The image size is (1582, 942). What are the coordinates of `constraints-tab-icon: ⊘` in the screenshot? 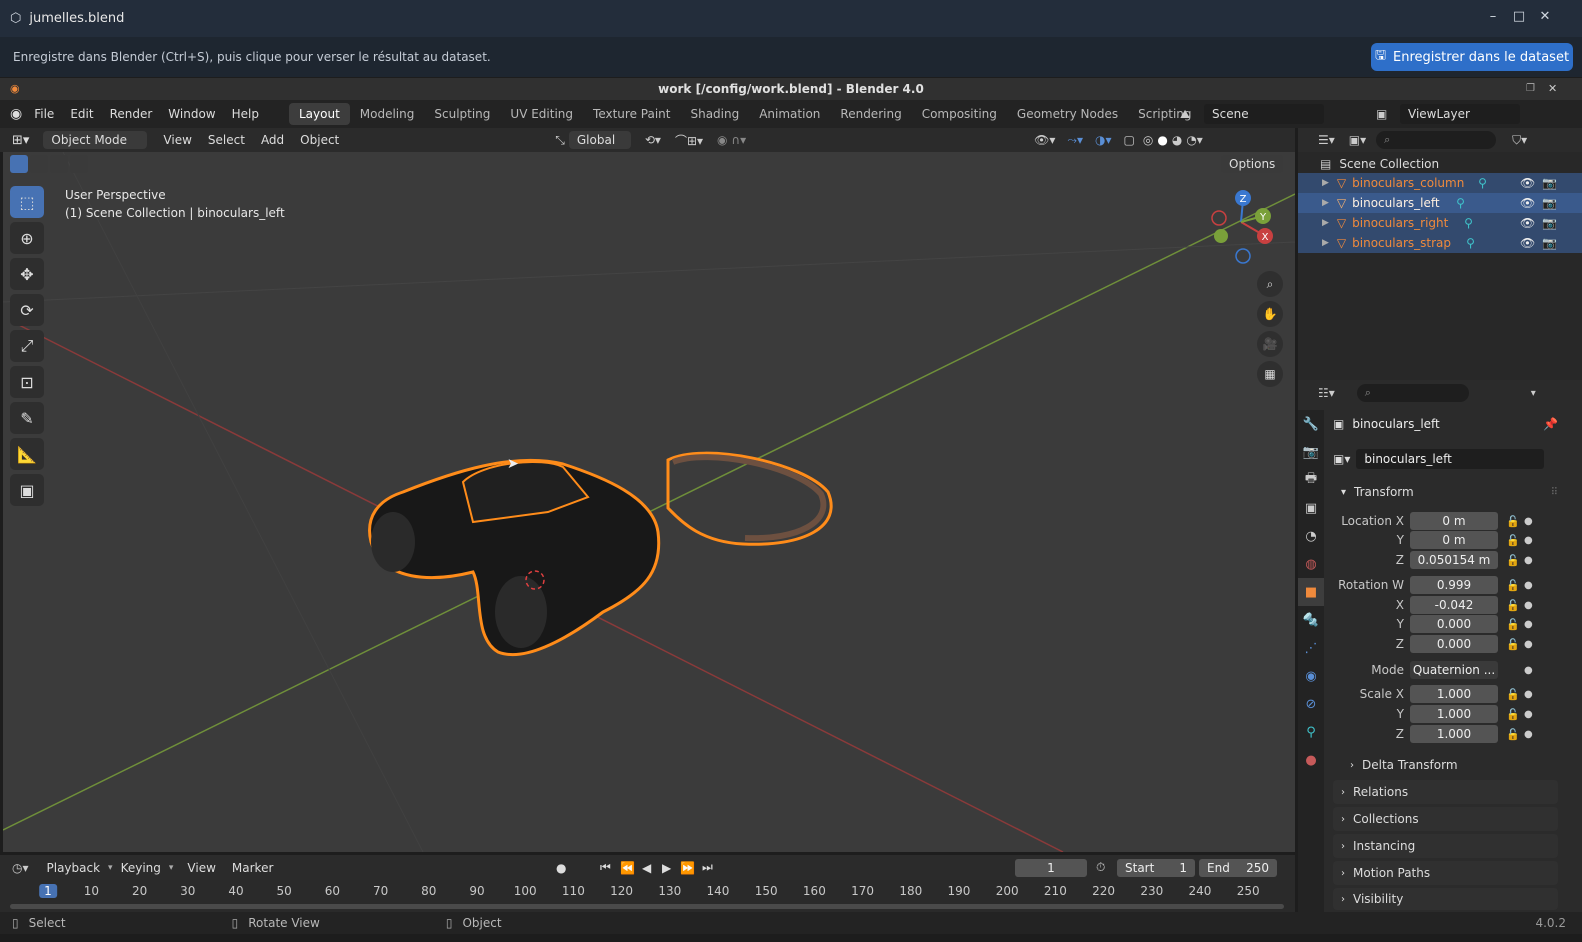 It's located at (1311, 704).